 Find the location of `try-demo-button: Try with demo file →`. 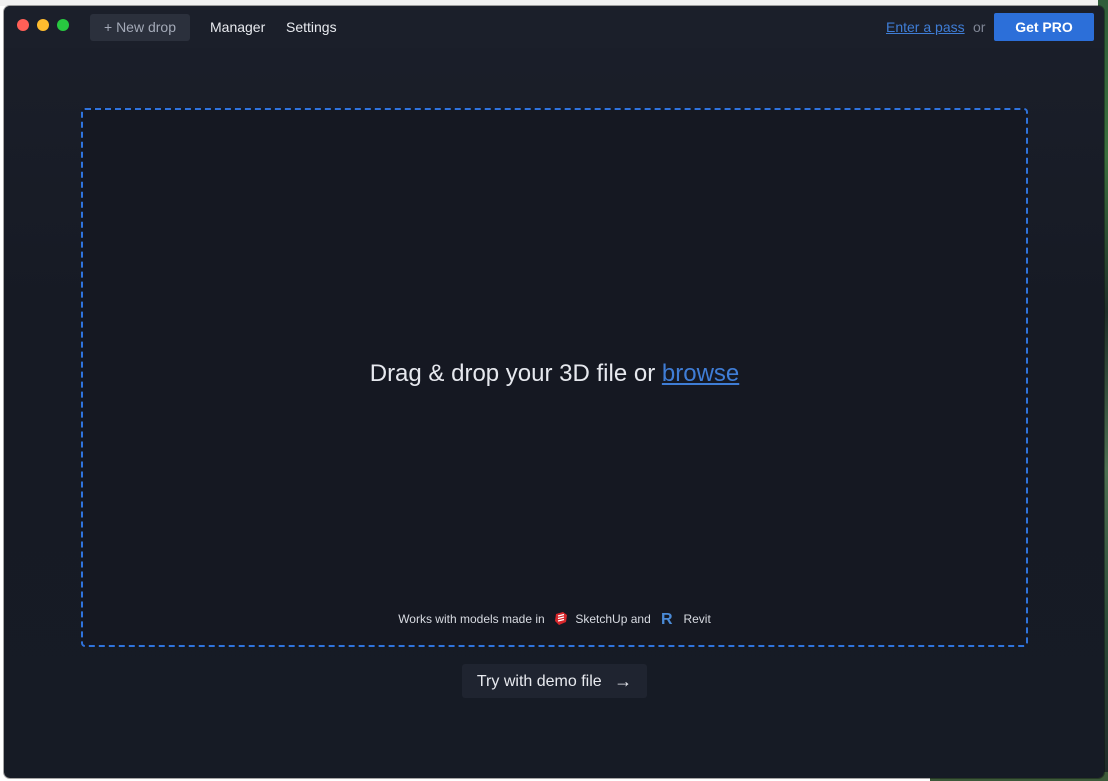

try-demo-button: Try with demo file → is located at coordinates (554, 681).